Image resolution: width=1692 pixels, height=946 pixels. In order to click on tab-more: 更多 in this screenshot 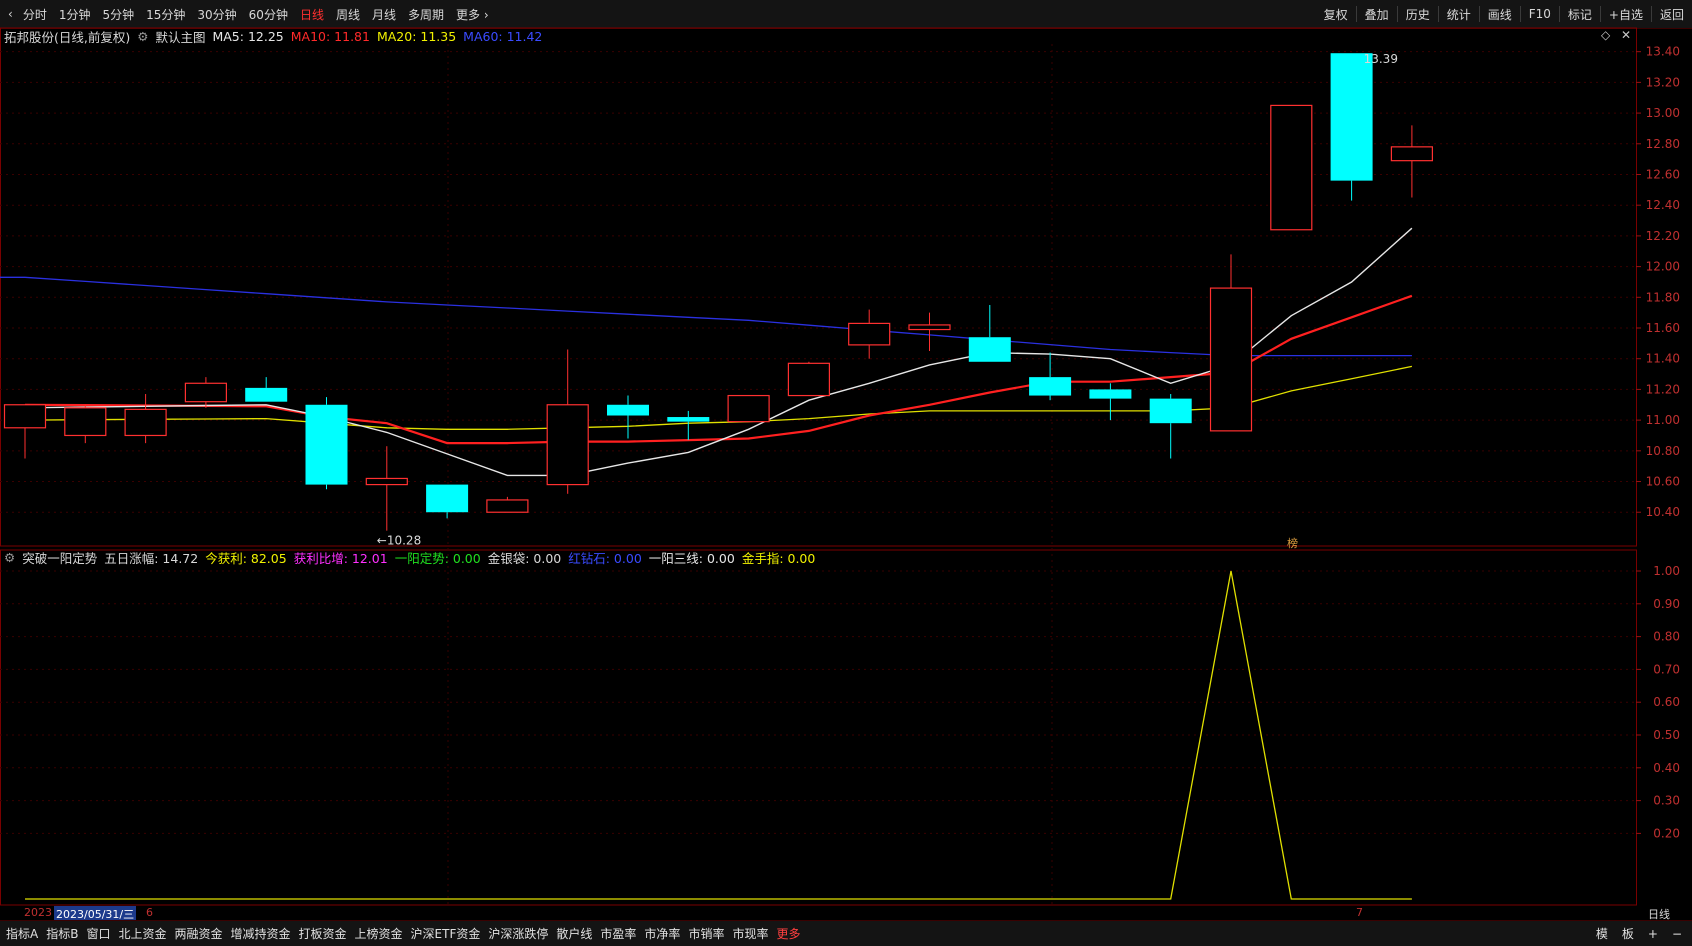, I will do `click(788, 933)`.